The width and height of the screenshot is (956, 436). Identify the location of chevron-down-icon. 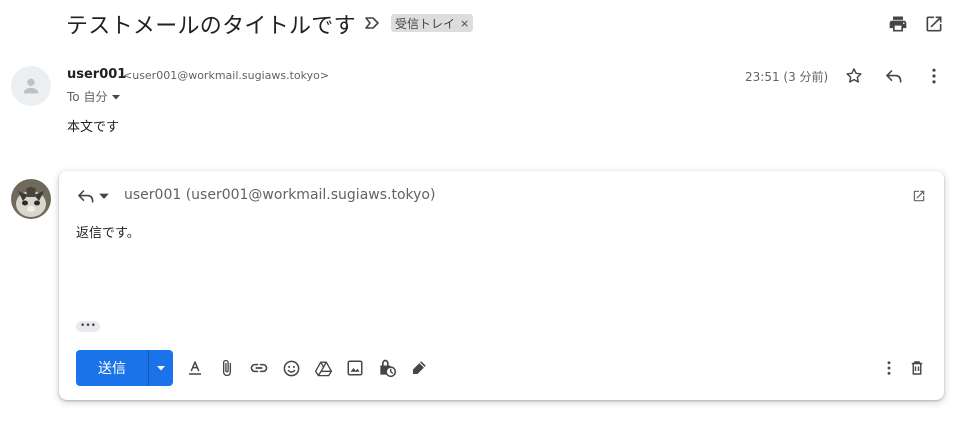
(116, 97).